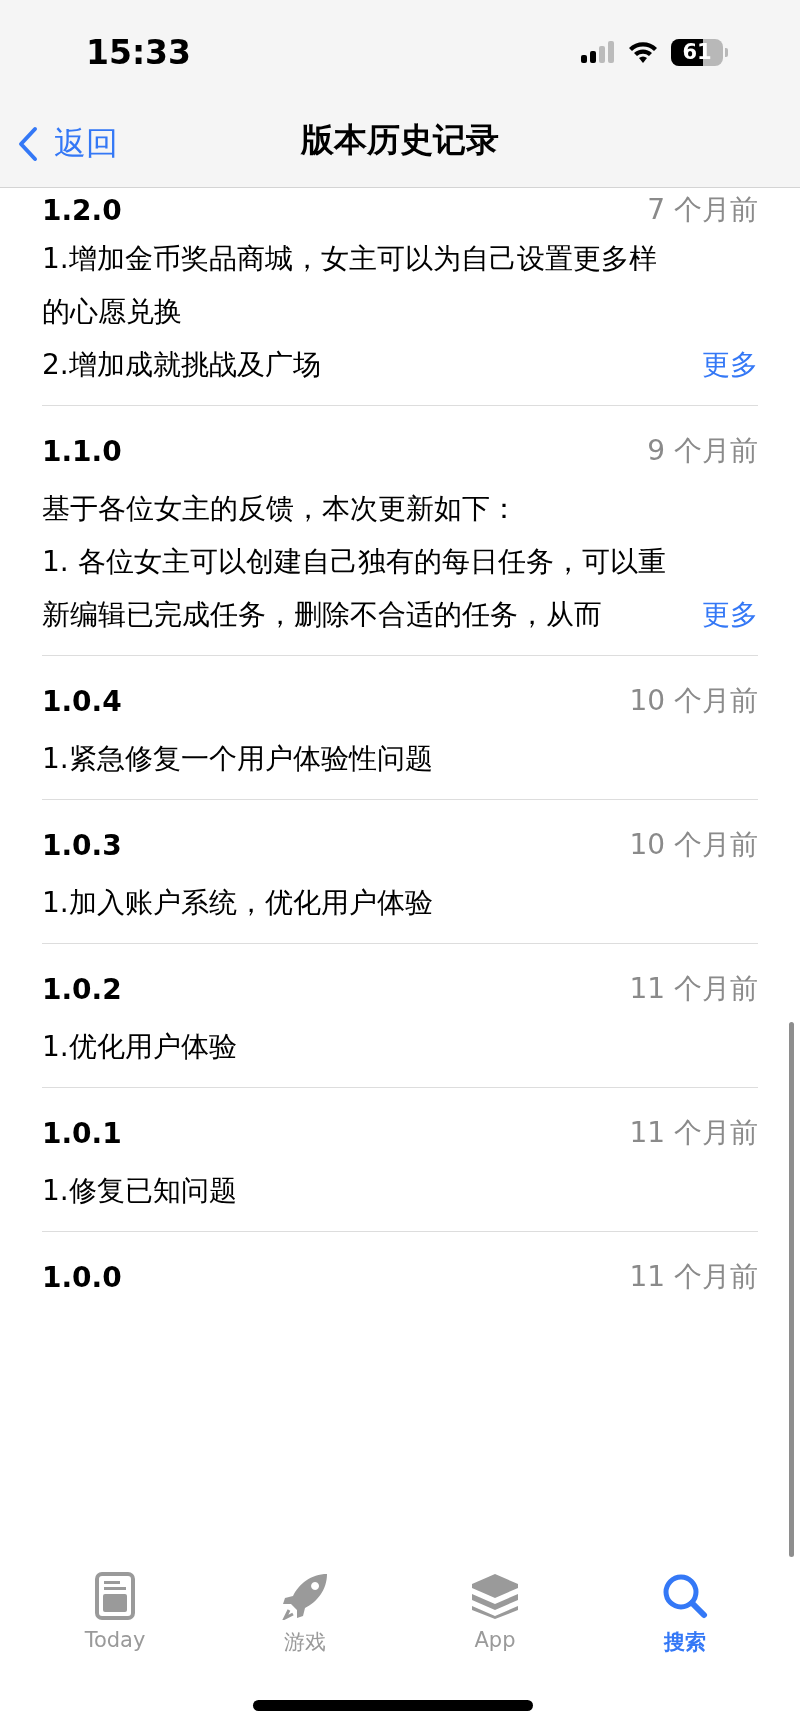 The height and width of the screenshot is (1731, 800). I want to click on layers-icon, so click(495, 1596).